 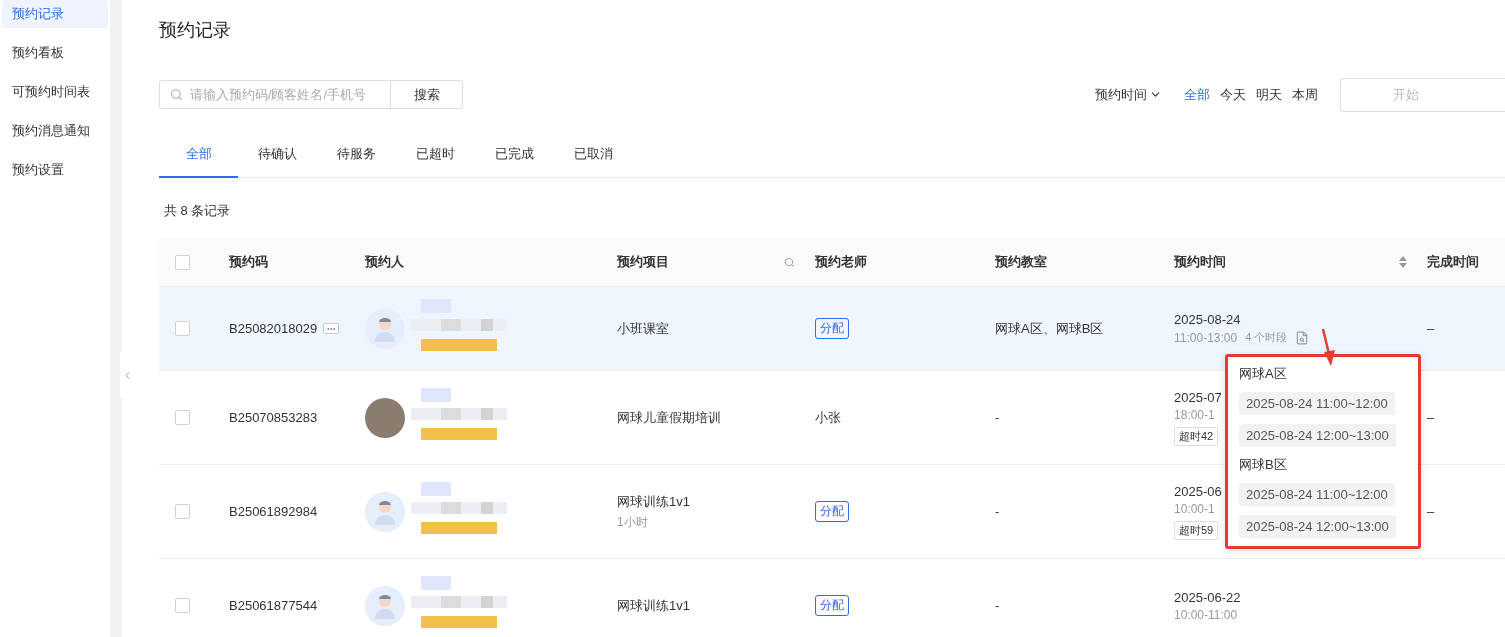 I want to click on status-tab: 待确认, so click(x=277, y=154).